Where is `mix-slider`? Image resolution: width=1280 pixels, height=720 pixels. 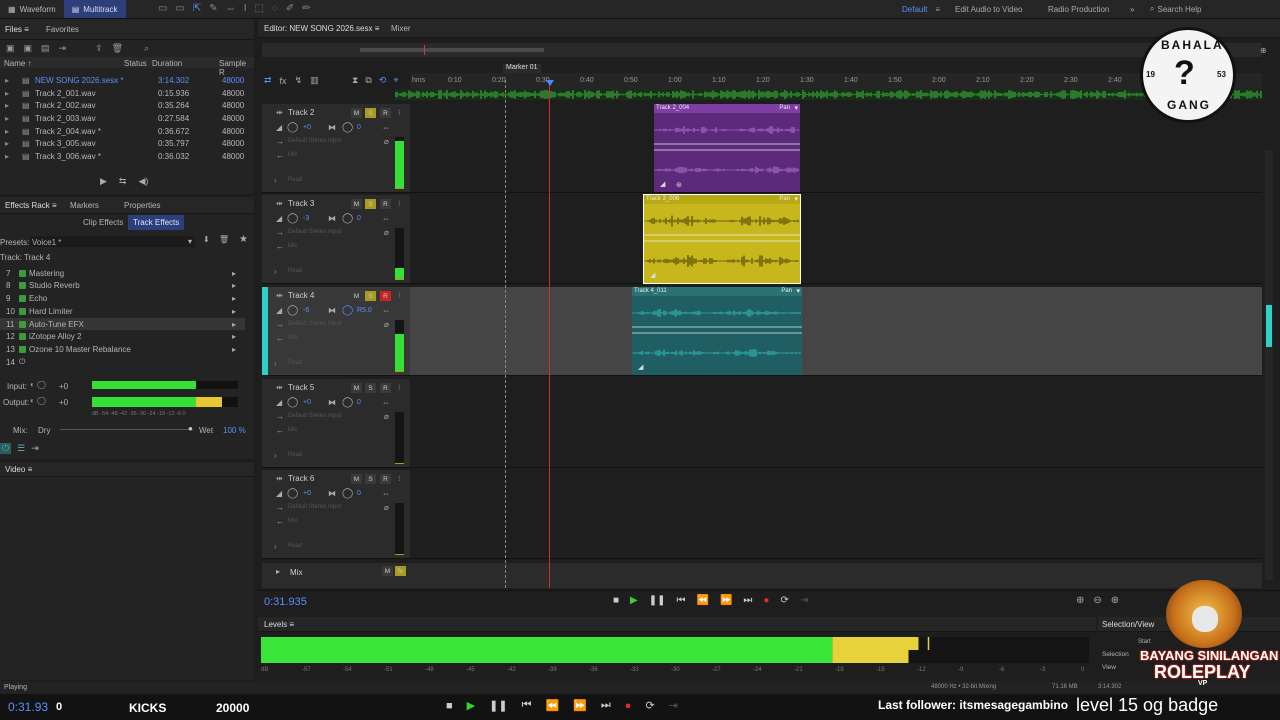 mix-slider is located at coordinates (126, 429).